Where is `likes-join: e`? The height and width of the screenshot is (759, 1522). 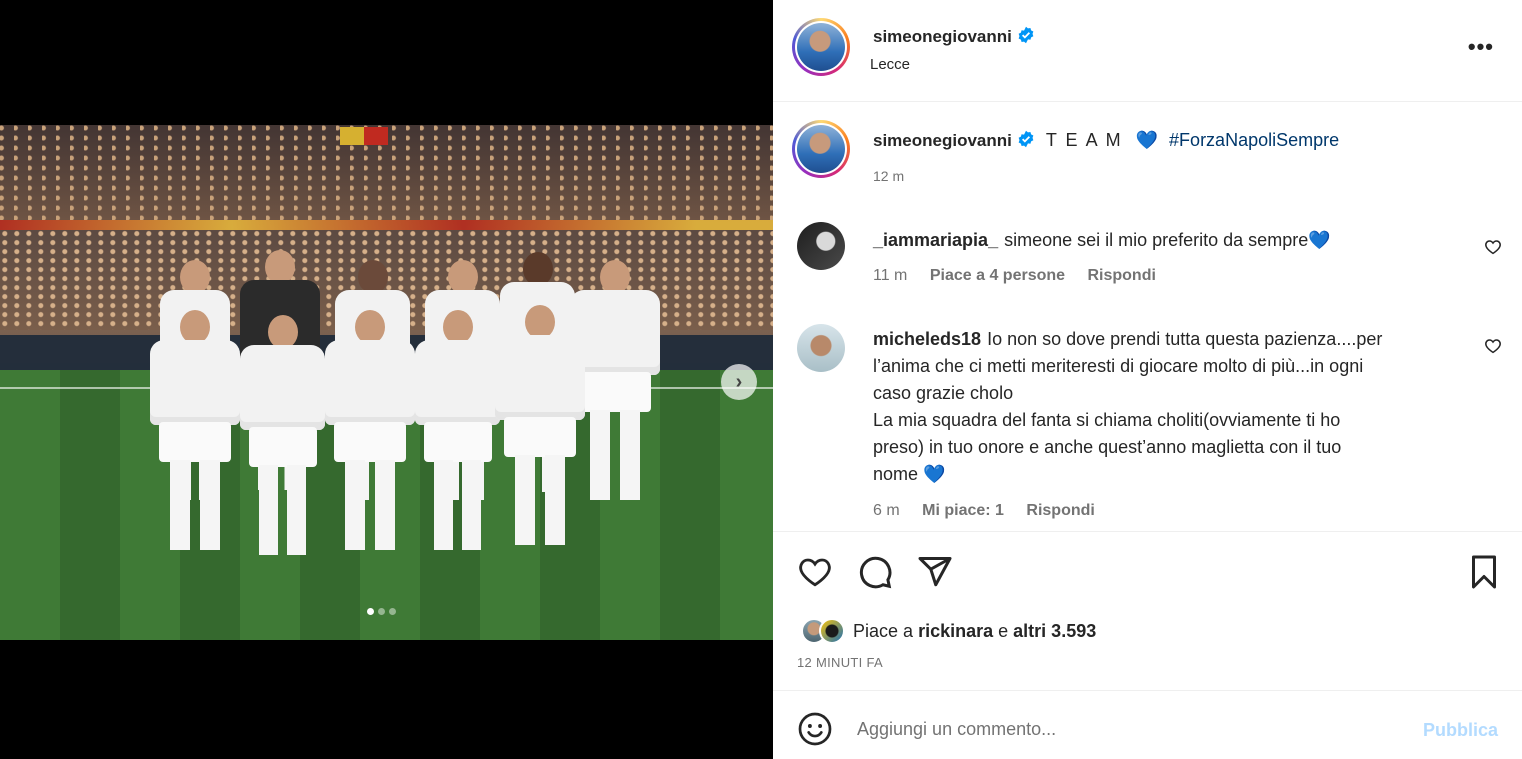 likes-join: e is located at coordinates (1003, 630).